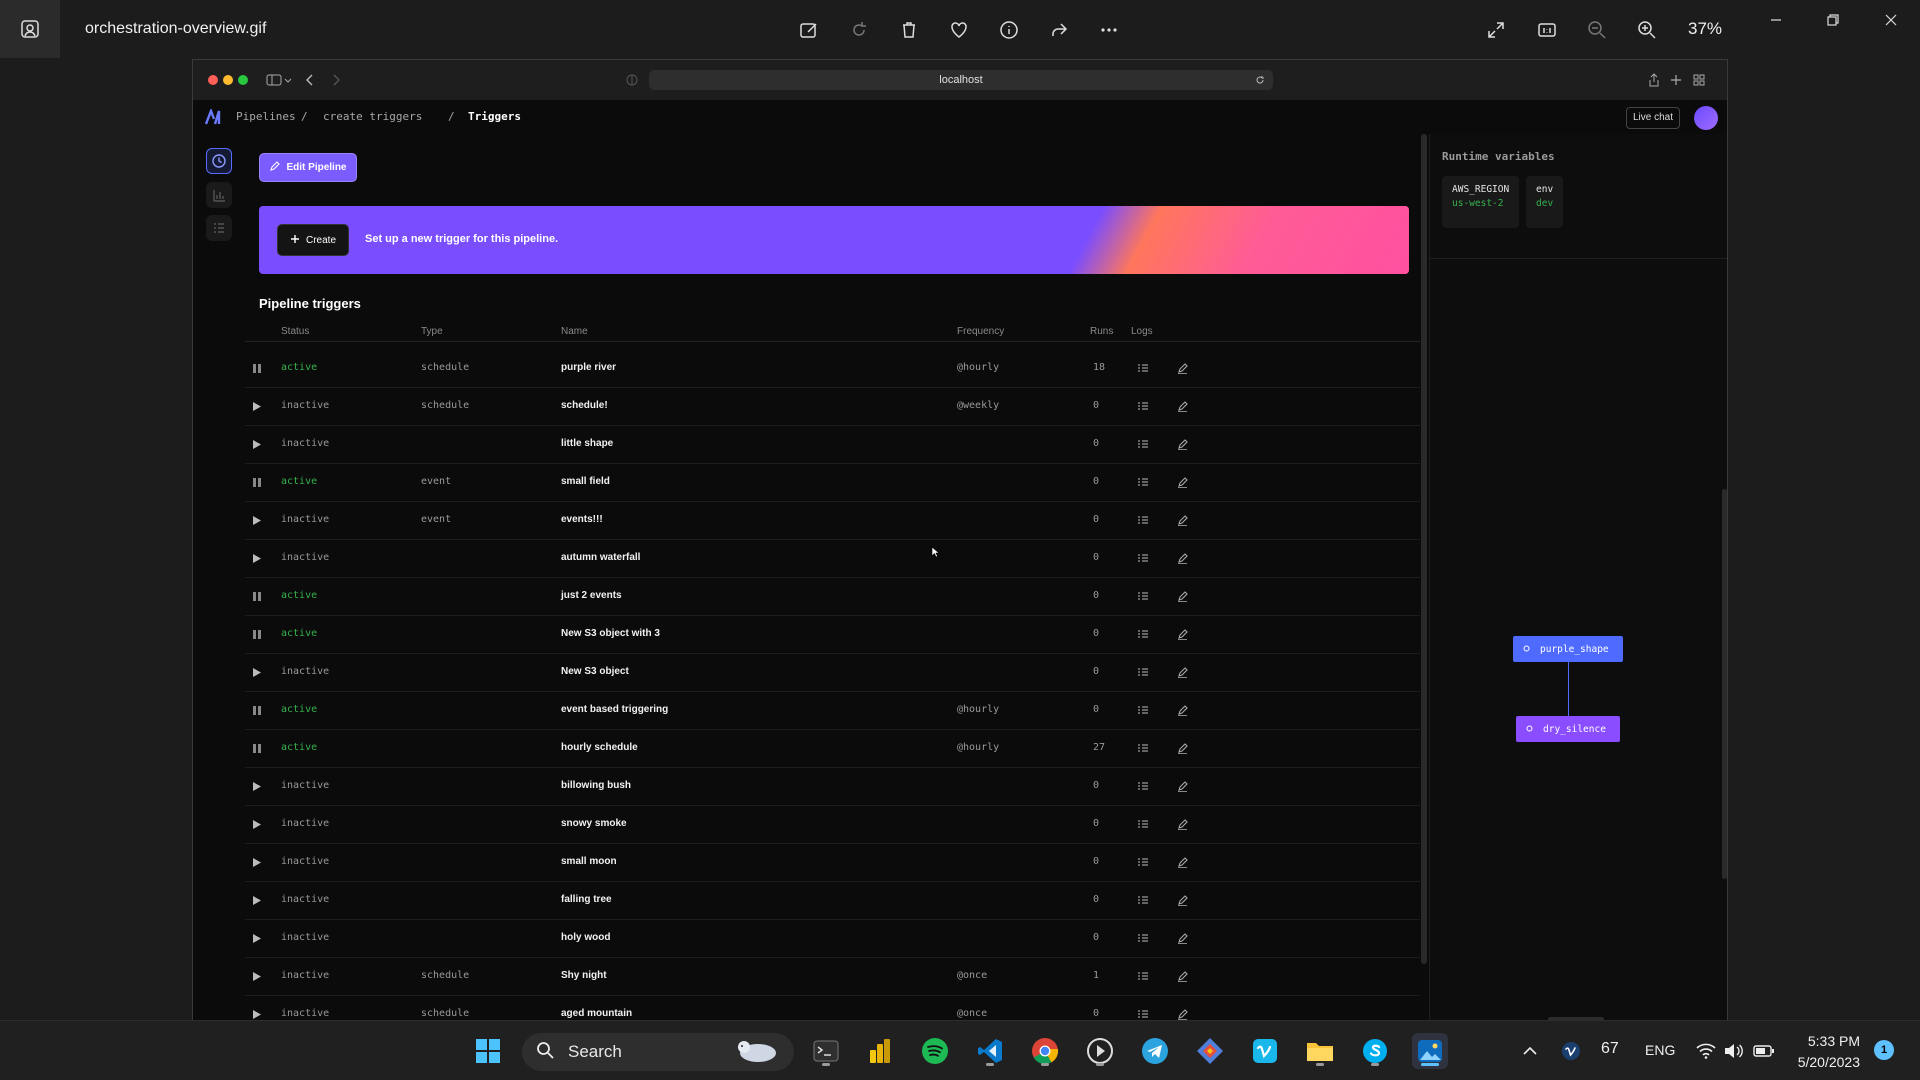 This screenshot has width=1920, height=1080. What do you see at coordinates (832, 1008) in the screenshot?
I see `table-row: inactive schedule aged mountain @once 0` at bounding box center [832, 1008].